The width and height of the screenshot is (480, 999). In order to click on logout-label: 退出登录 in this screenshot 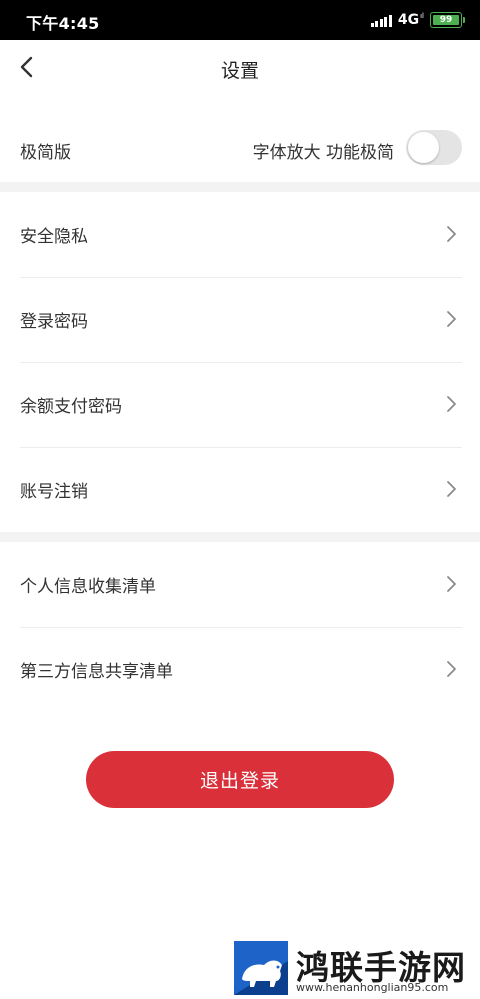, I will do `click(239, 781)`.